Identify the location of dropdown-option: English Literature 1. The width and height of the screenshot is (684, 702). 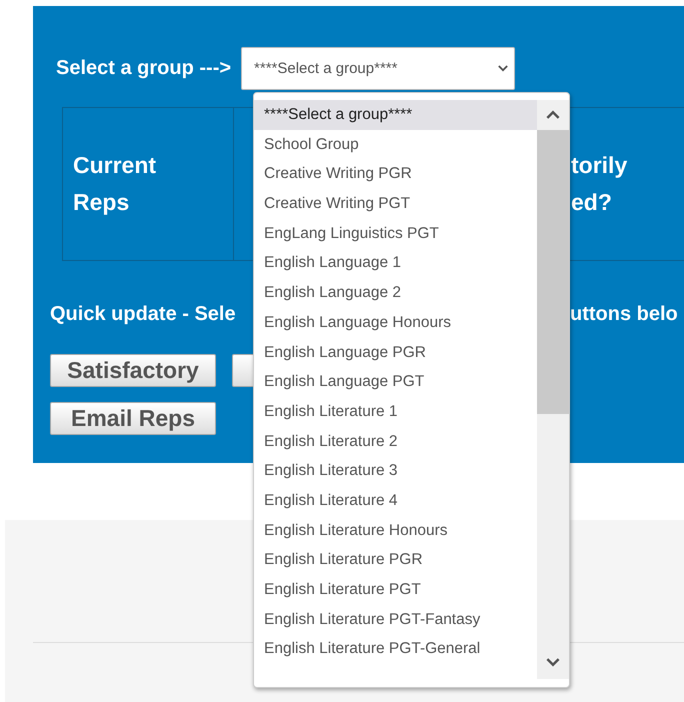
(395, 411).